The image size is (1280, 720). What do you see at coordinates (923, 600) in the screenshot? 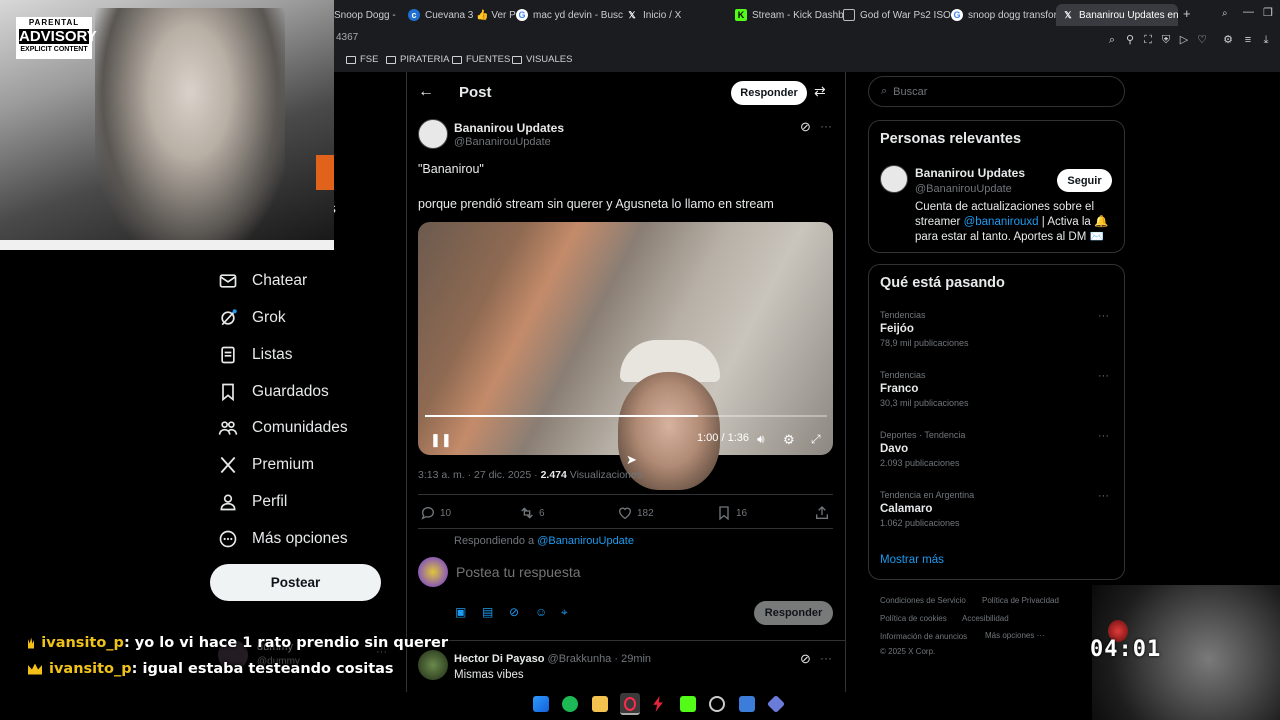
I see `footer-terms: Condiciones de Servicio` at bounding box center [923, 600].